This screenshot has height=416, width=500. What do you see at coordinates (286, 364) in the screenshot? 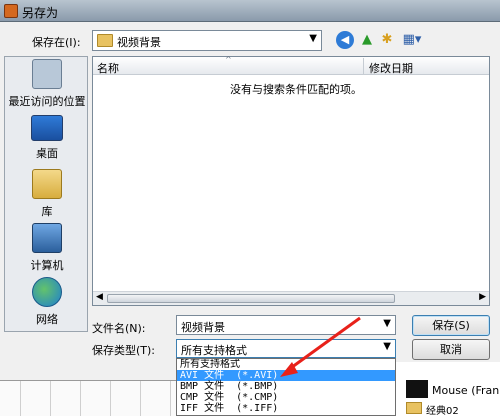
I see `dropdown-option: 所有支持格式` at bounding box center [286, 364].